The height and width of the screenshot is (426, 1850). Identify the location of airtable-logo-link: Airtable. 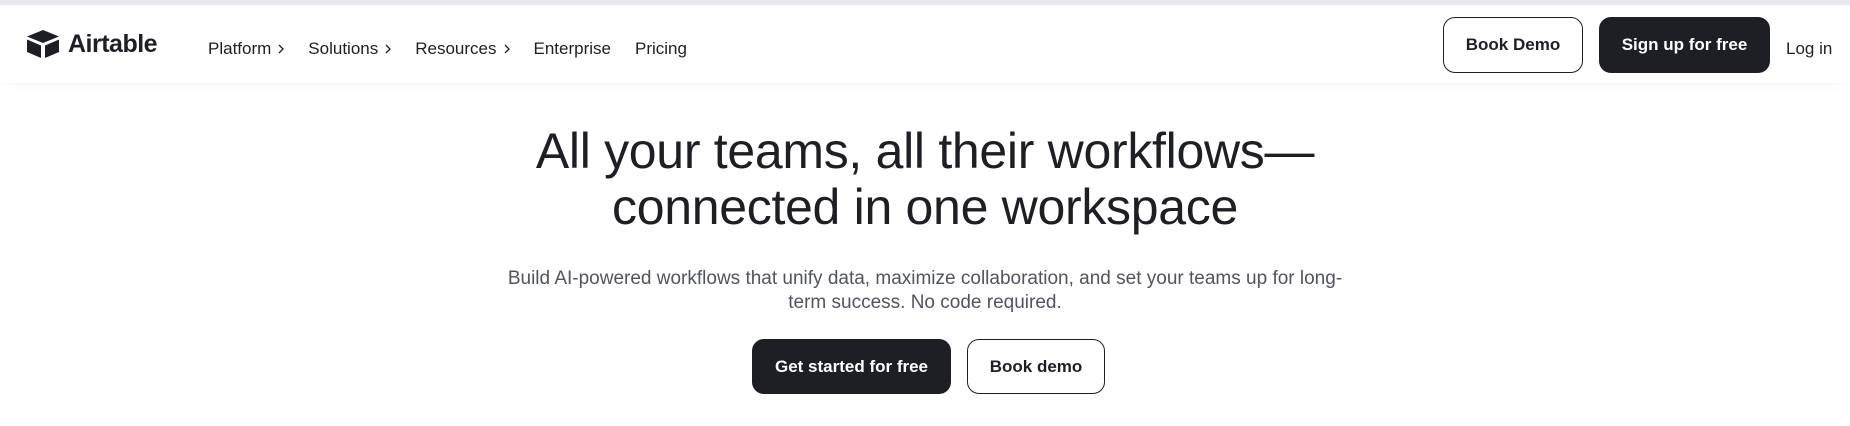
(92, 44).